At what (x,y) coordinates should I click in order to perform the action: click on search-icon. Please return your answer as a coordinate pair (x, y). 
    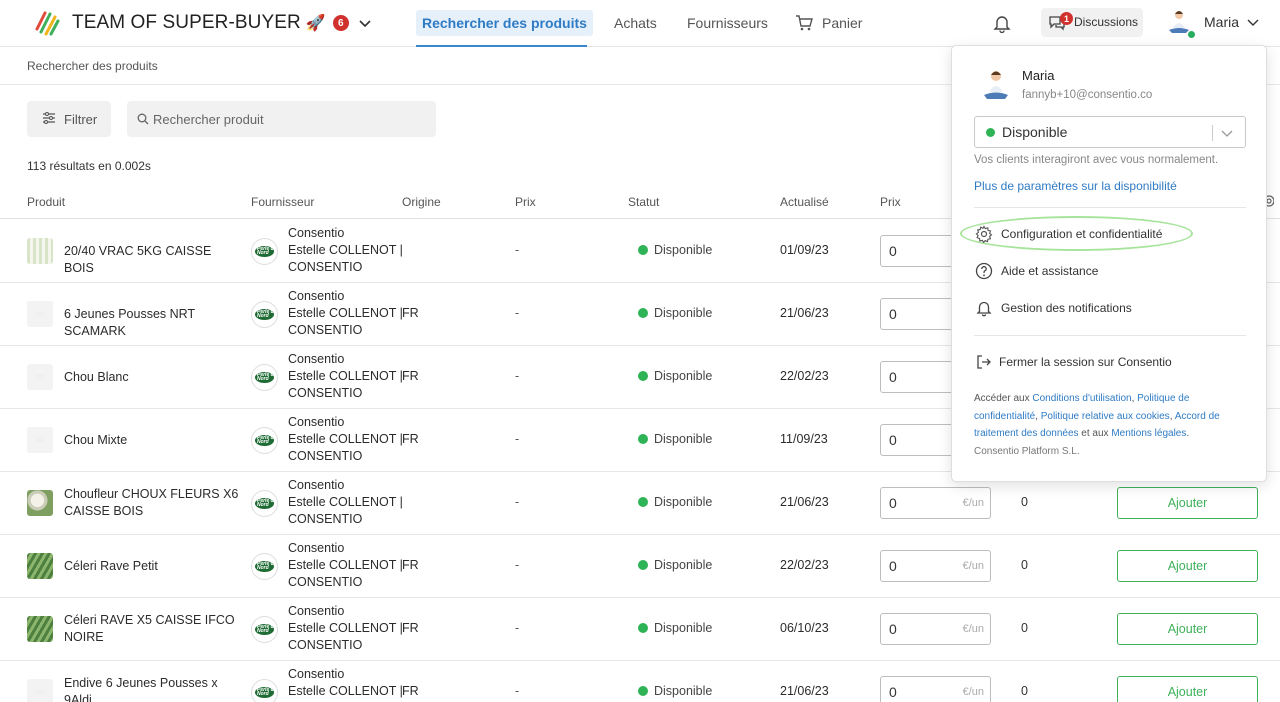
    Looking at the image, I should click on (143, 119).